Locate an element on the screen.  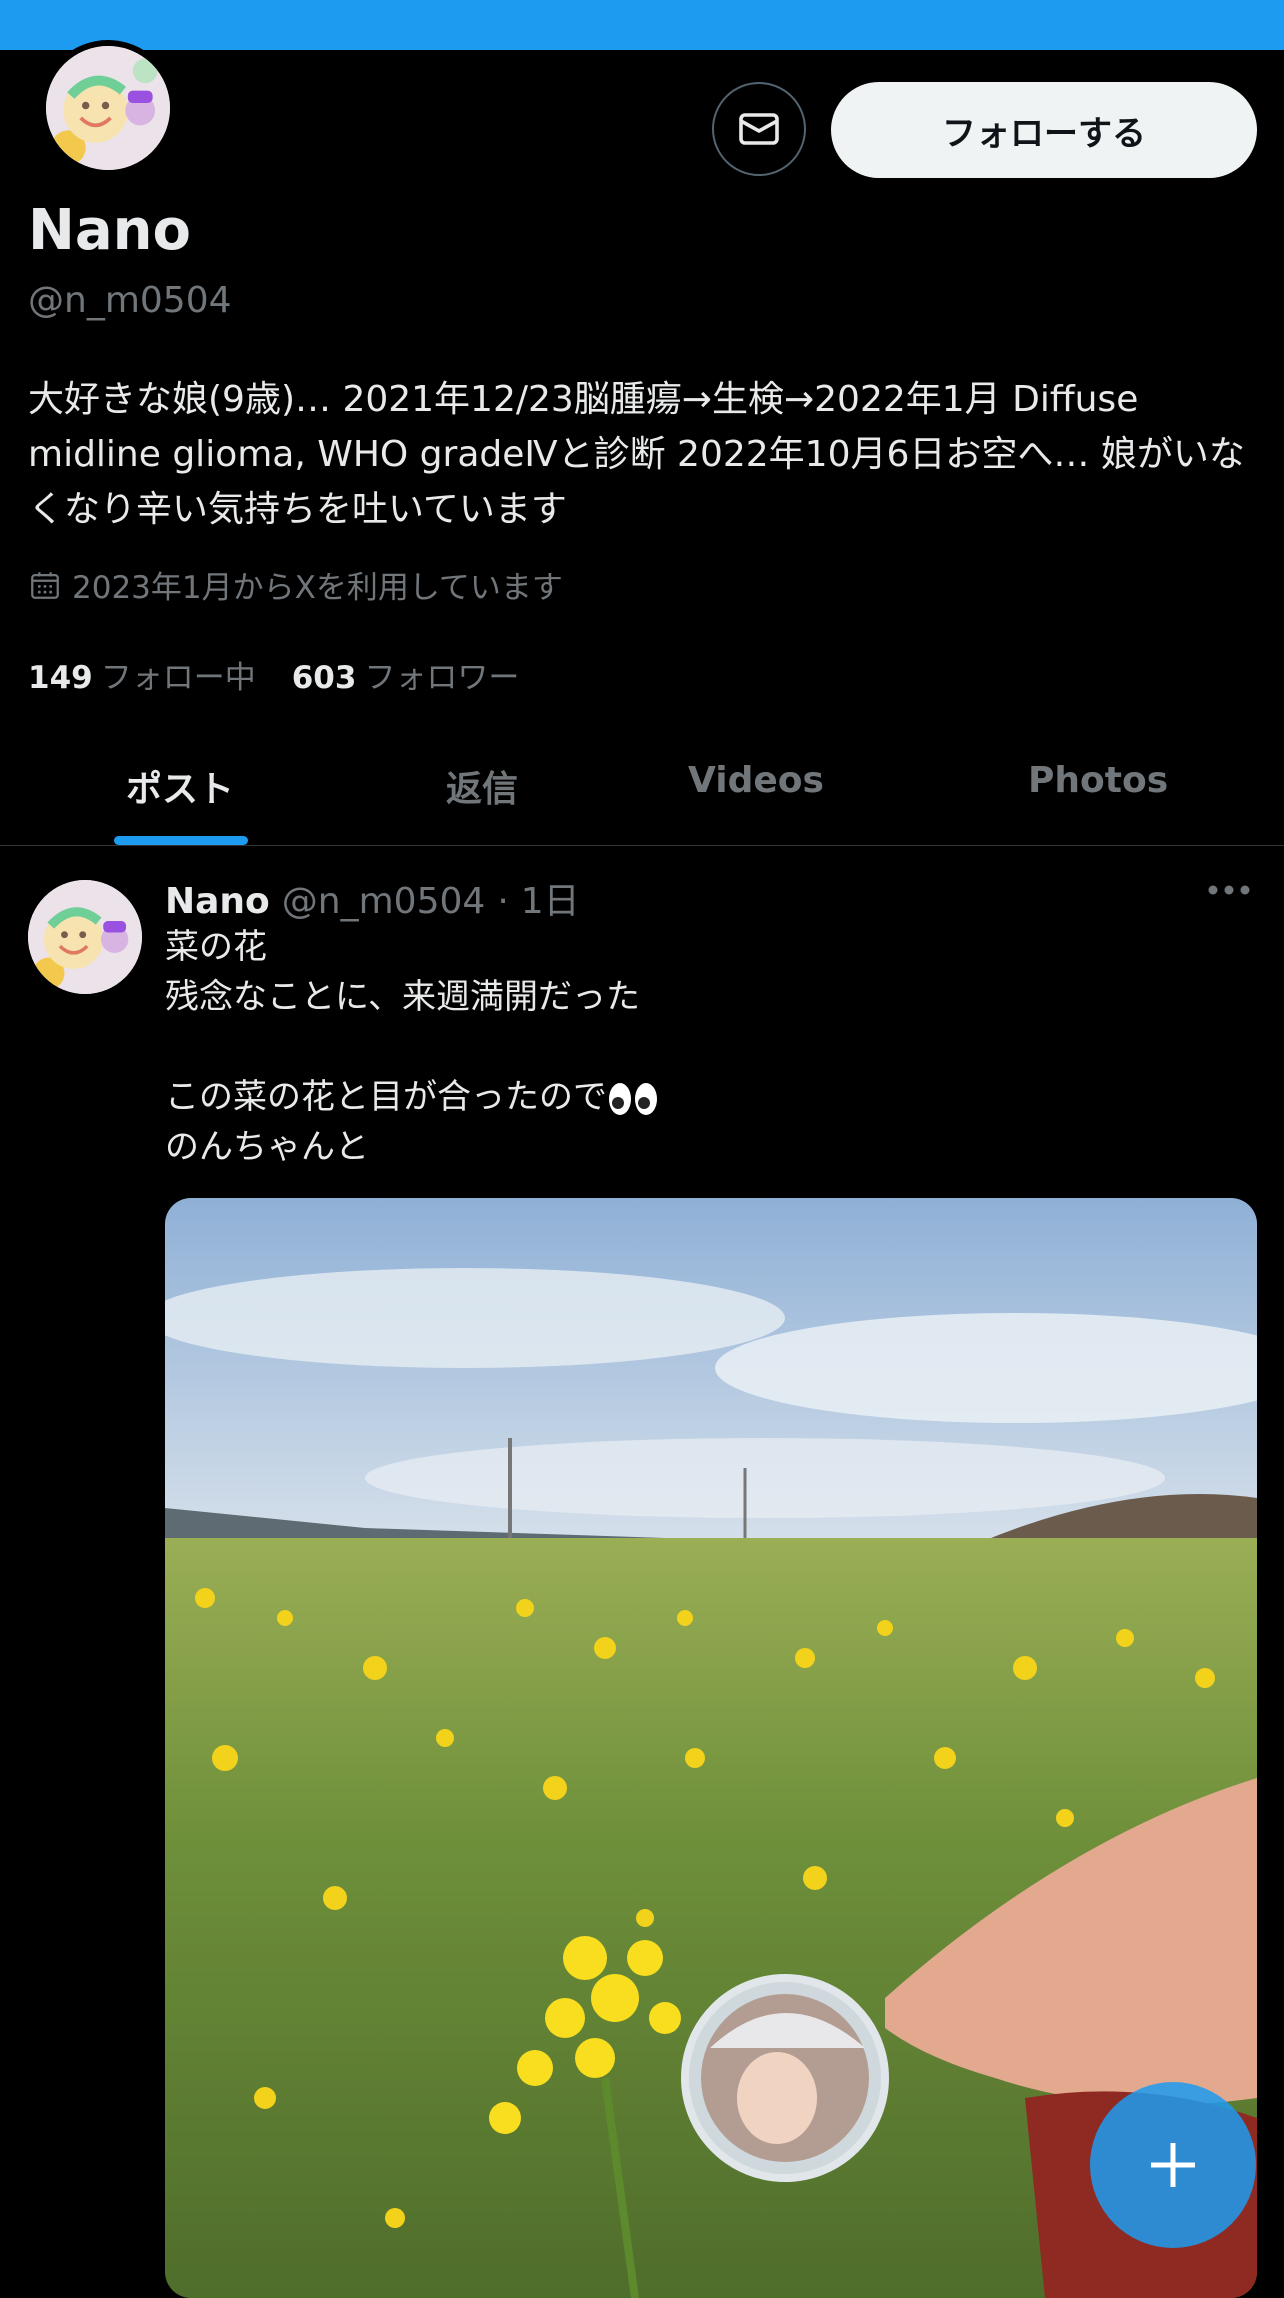
profile-avatar is located at coordinates (108, 108).